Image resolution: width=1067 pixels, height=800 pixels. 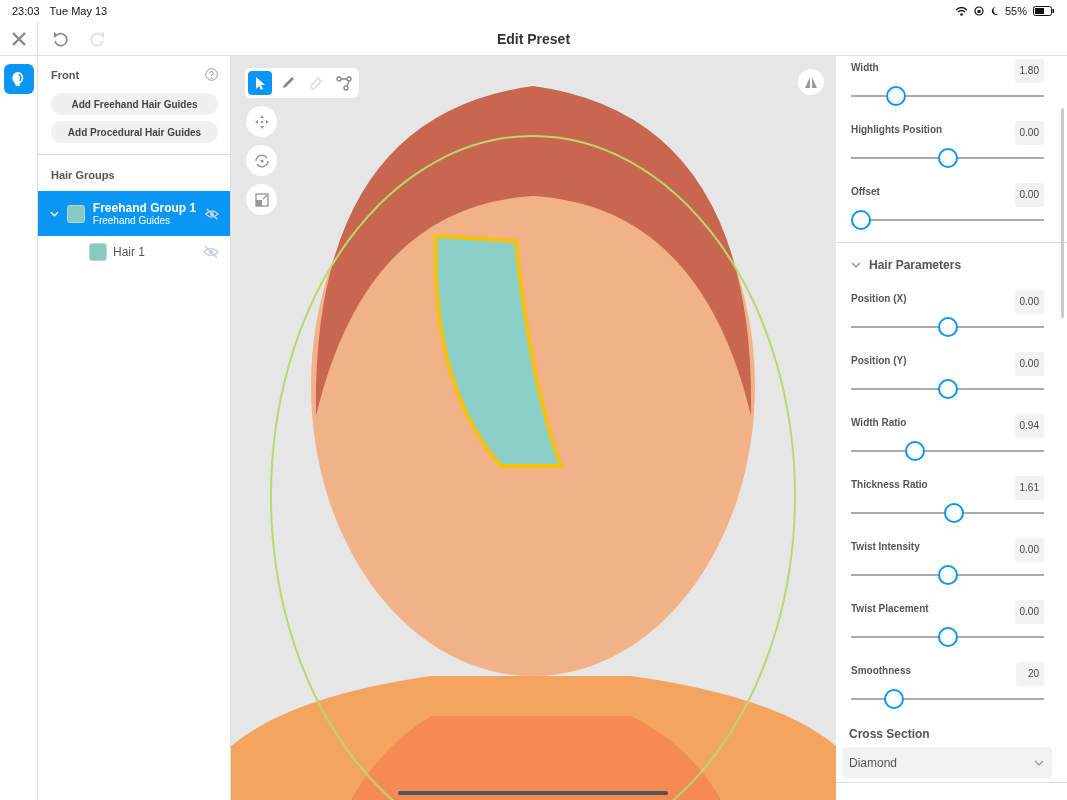 I want to click on value-field: 0.94, so click(x=1029, y=426).